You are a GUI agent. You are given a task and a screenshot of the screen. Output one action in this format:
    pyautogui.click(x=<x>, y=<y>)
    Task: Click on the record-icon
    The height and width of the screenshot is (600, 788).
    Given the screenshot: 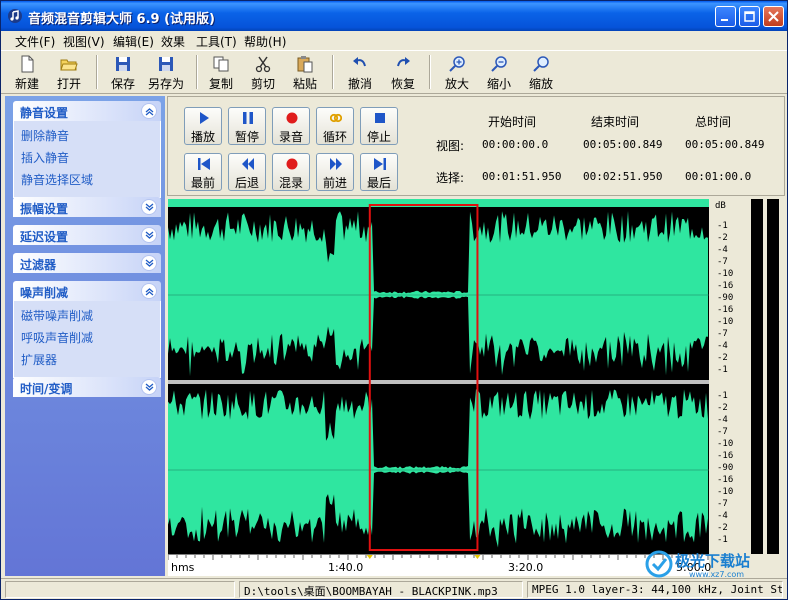 What is the action you would take?
    pyautogui.click(x=292, y=118)
    